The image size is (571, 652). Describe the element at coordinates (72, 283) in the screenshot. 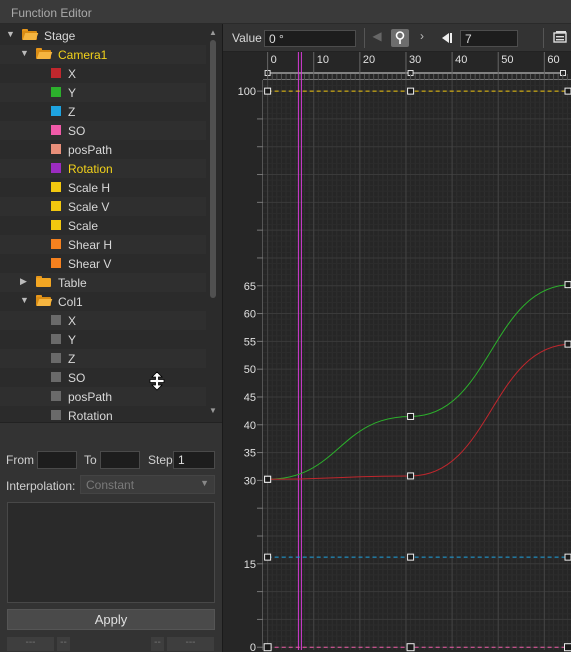

I see `tree-item-label: Table` at that location.